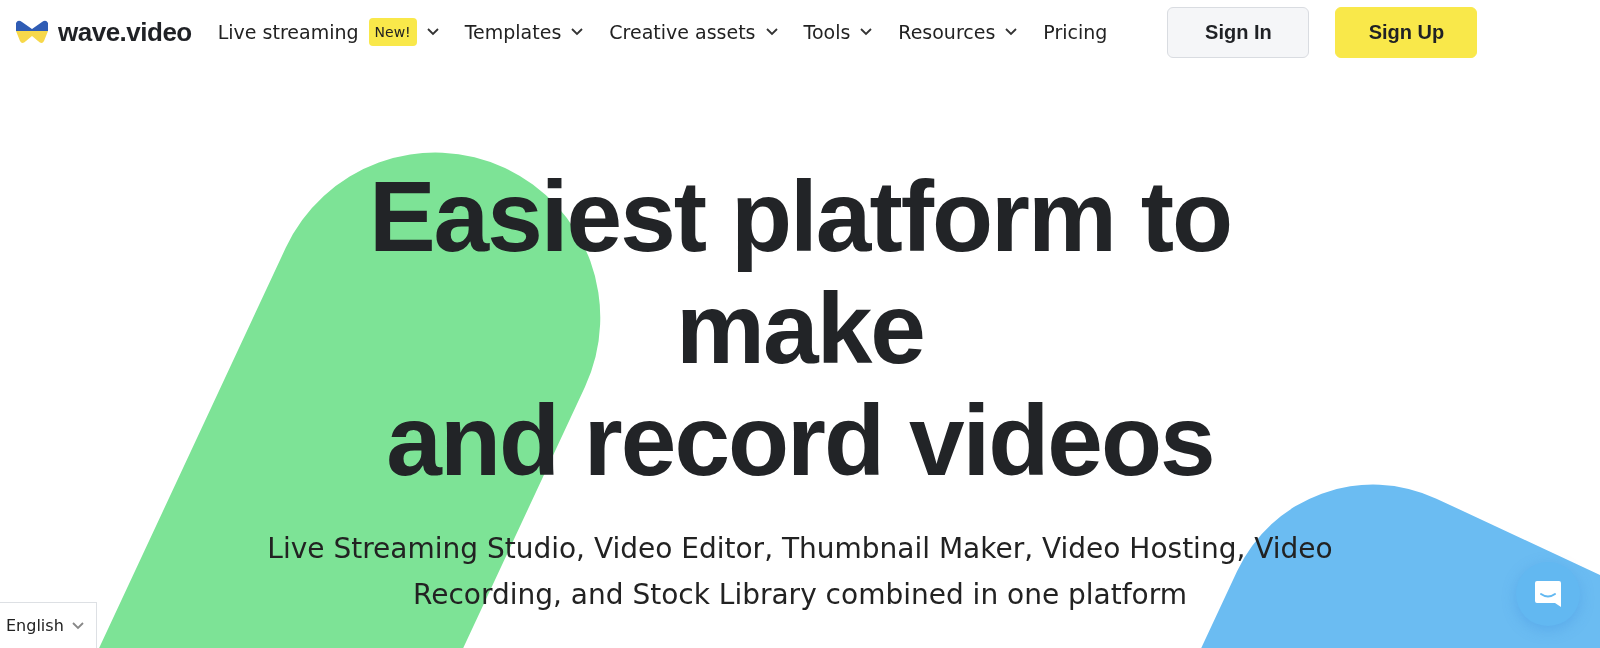 This screenshot has height=648, width=1600. What do you see at coordinates (1406, 32) in the screenshot?
I see `sign-up-button: Sign Up` at bounding box center [1406, 32].